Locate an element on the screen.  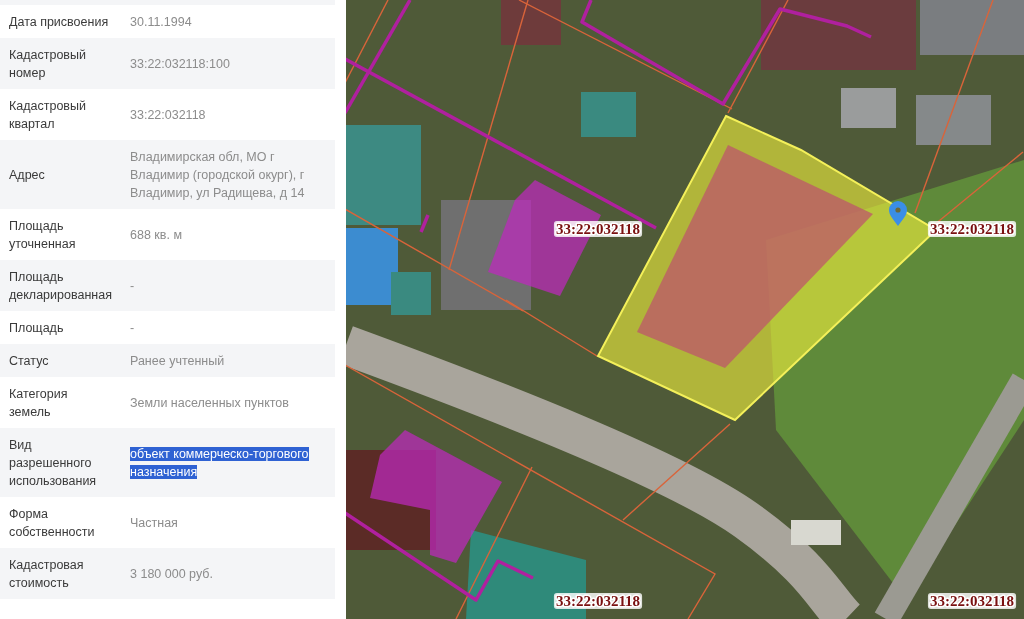
parked-vehicle is located at coordinates (816, 532).